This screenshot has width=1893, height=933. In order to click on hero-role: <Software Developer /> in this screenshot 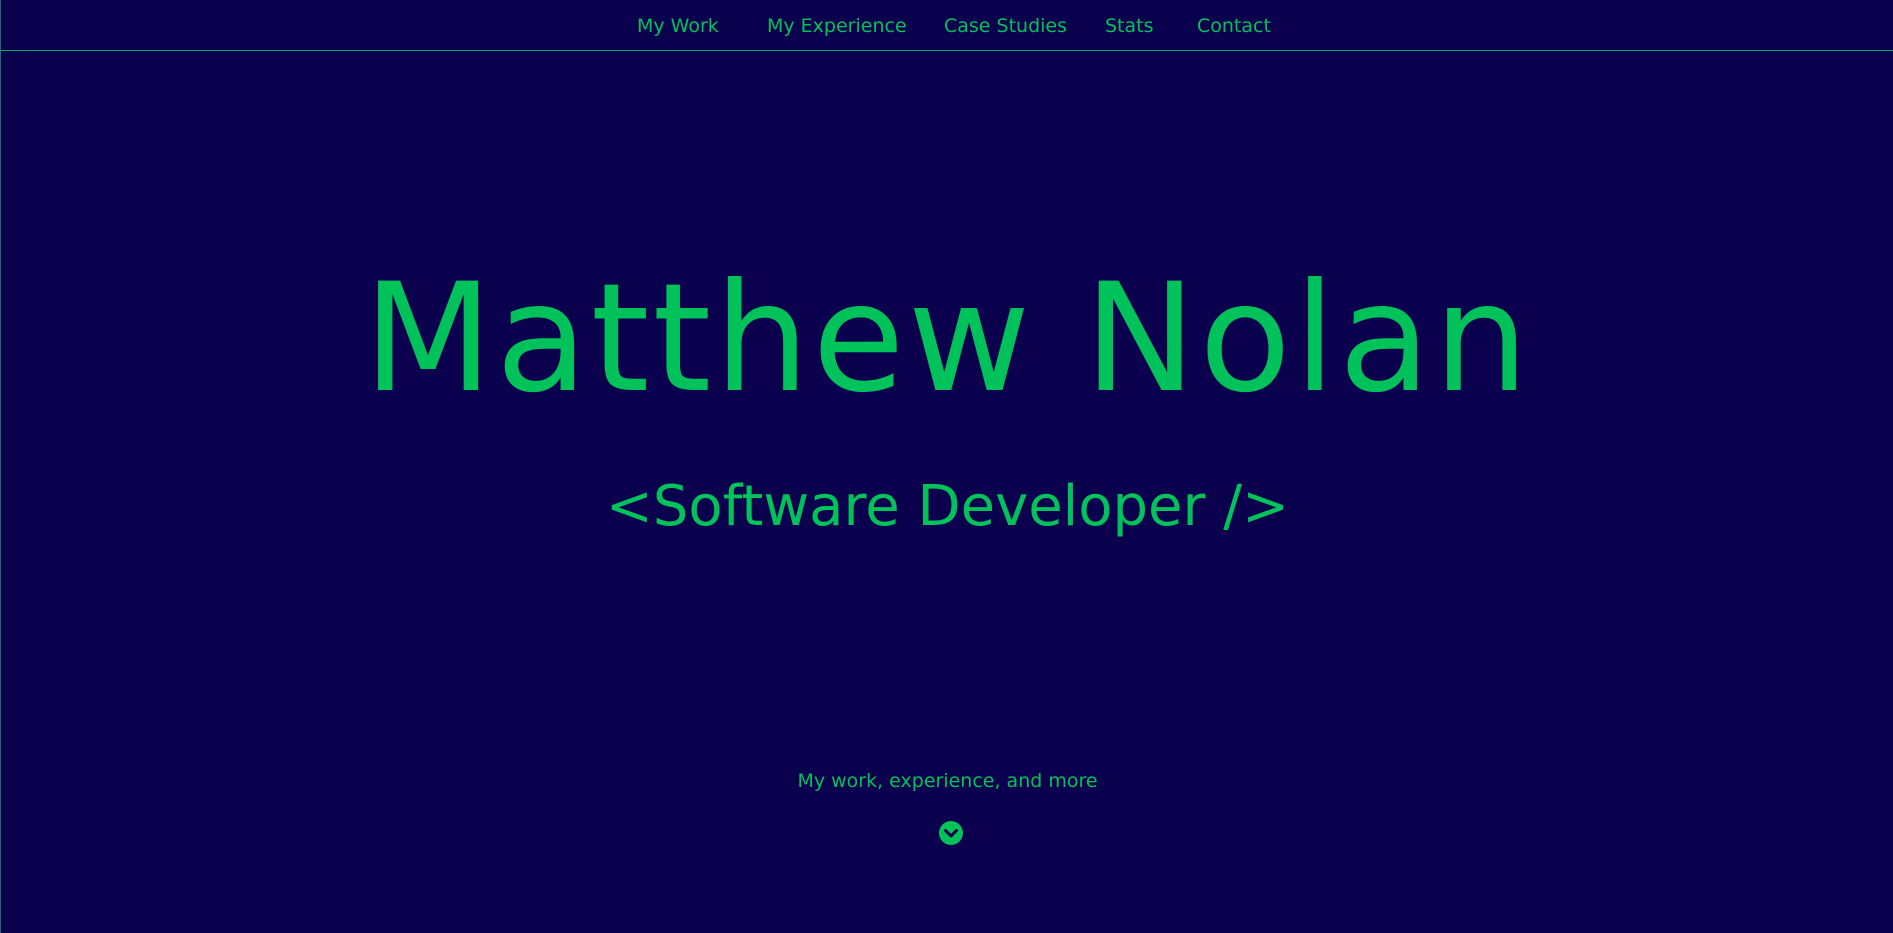, I will do `click(947, 506)`.